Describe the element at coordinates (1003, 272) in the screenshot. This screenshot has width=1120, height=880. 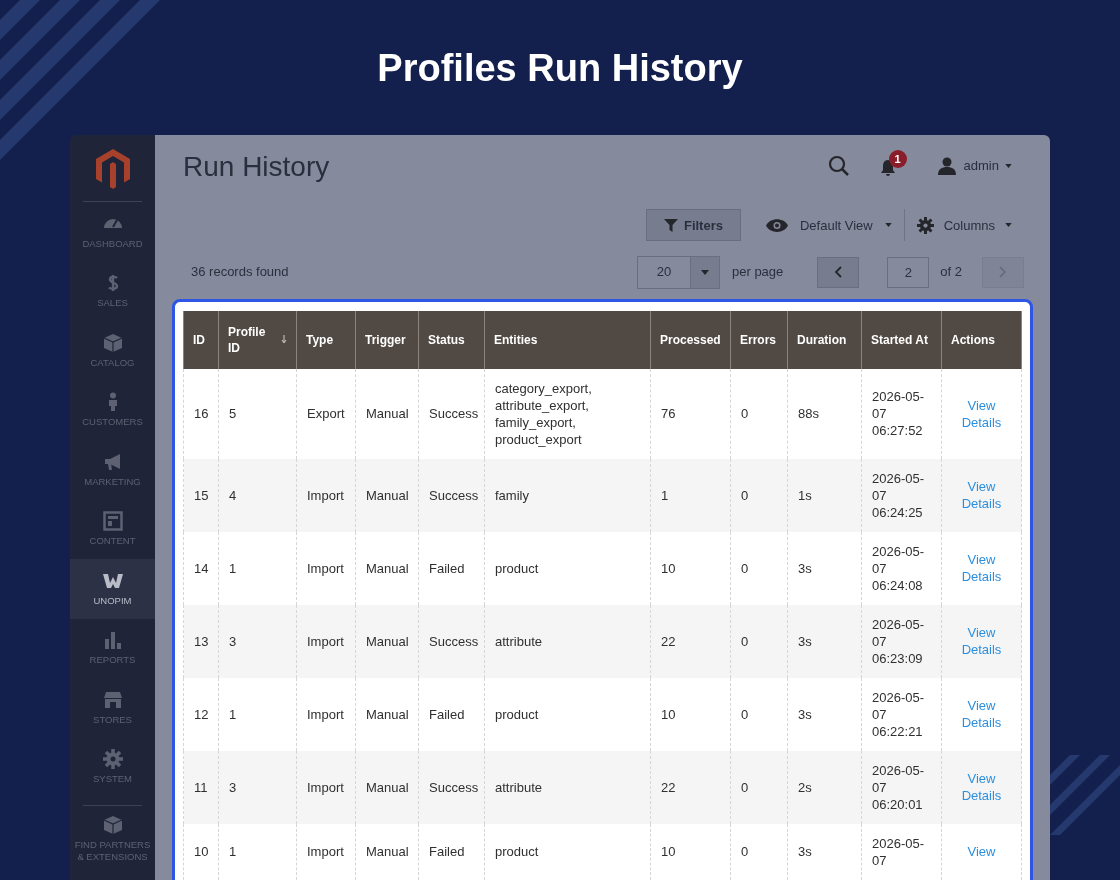
I see `chevron-right-icon` at that location.